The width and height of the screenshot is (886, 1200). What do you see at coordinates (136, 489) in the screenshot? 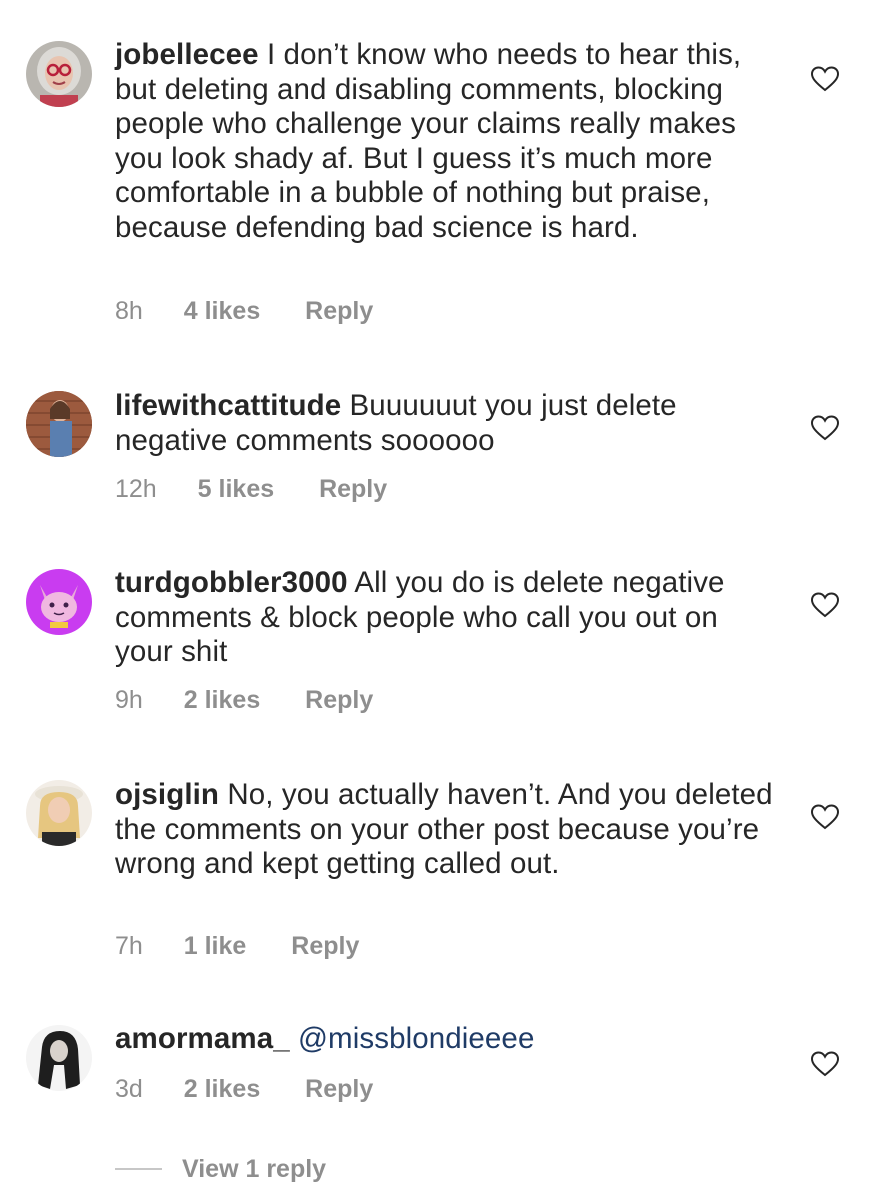
I see `comment-time: 12h` at bounding box center [136, 489].